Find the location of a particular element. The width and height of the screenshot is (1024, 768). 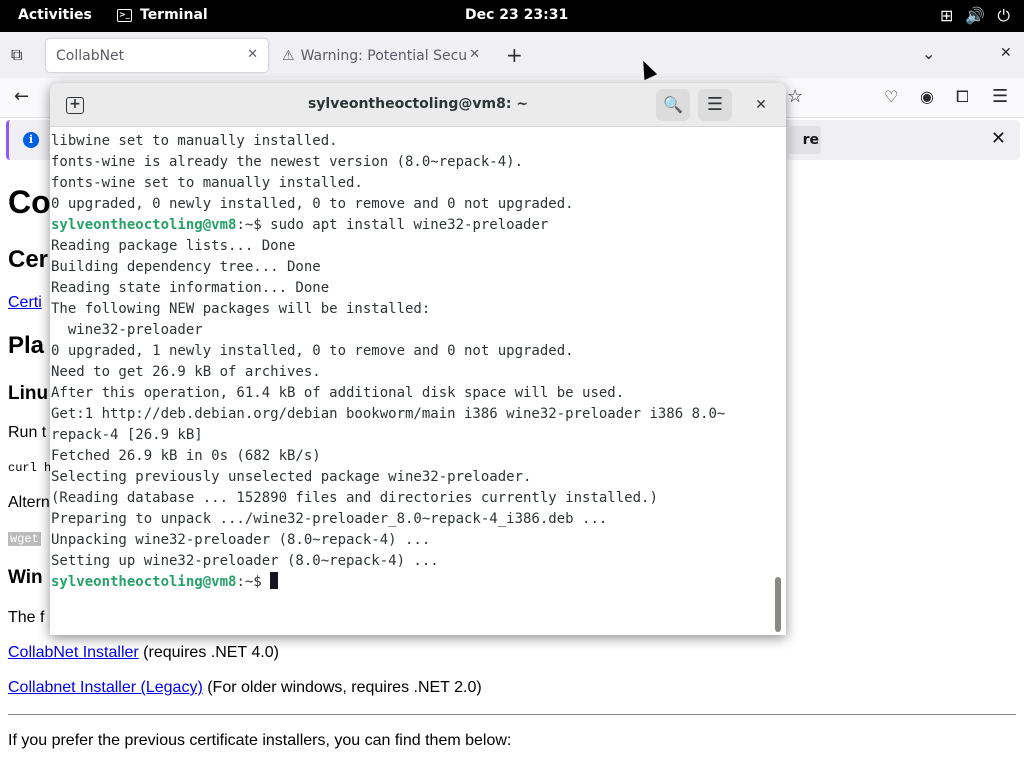

warning-icon: ⚠ is located at coordinates (288, 55).